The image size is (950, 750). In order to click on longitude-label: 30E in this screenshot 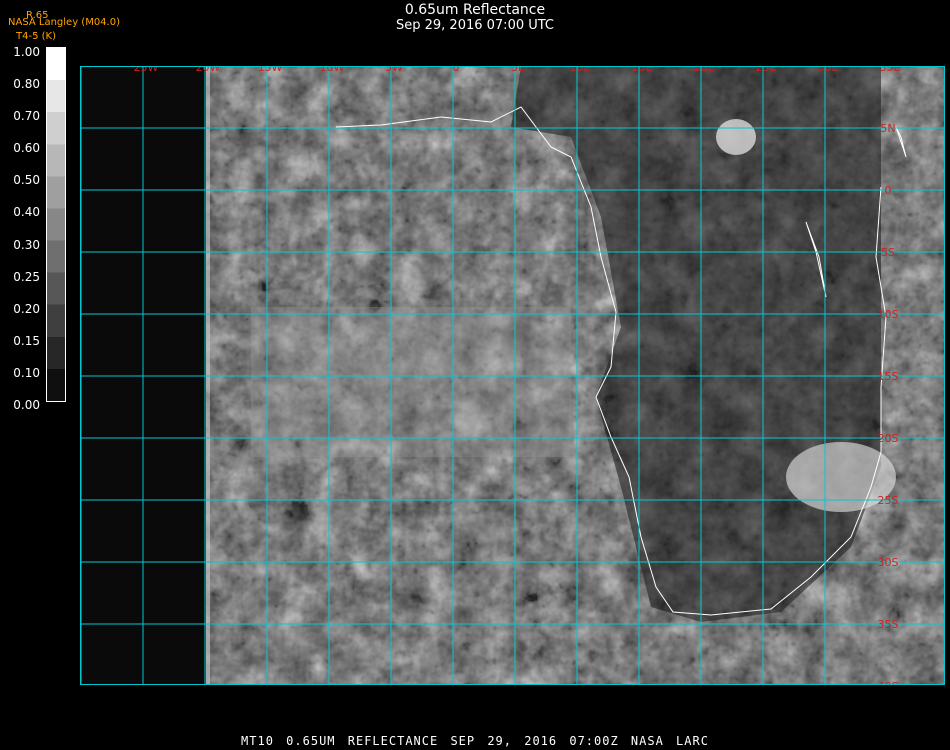, I will do `click(828, 70)`.